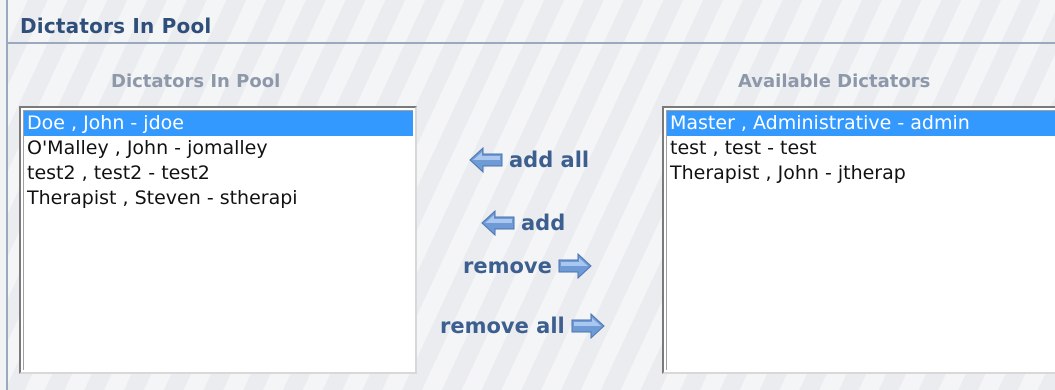 This screenshot has width=1055, height=390. Describe the element at coordinates (543, 223) in the screenshot. I see `add-label: add` at that location.